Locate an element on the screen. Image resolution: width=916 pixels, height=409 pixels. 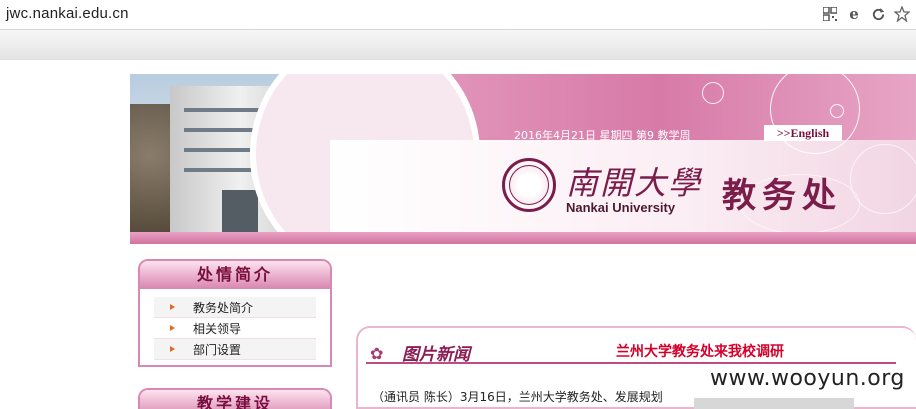
university-name-cn: 南開大學 is located at coordinates (634, 183).